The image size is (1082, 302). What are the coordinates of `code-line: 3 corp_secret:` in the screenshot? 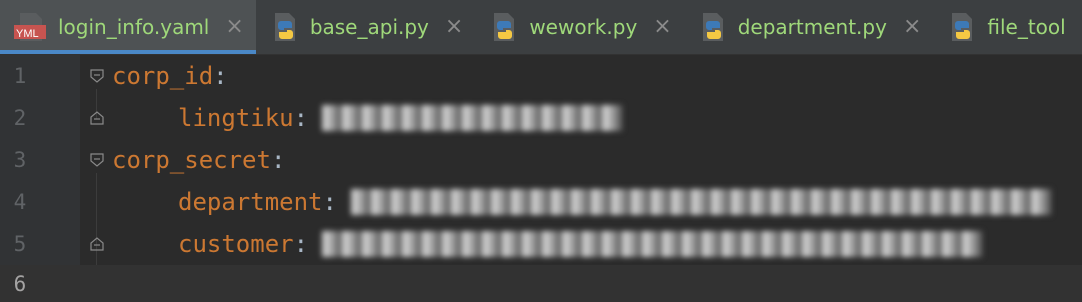 It's located at (541, 160).